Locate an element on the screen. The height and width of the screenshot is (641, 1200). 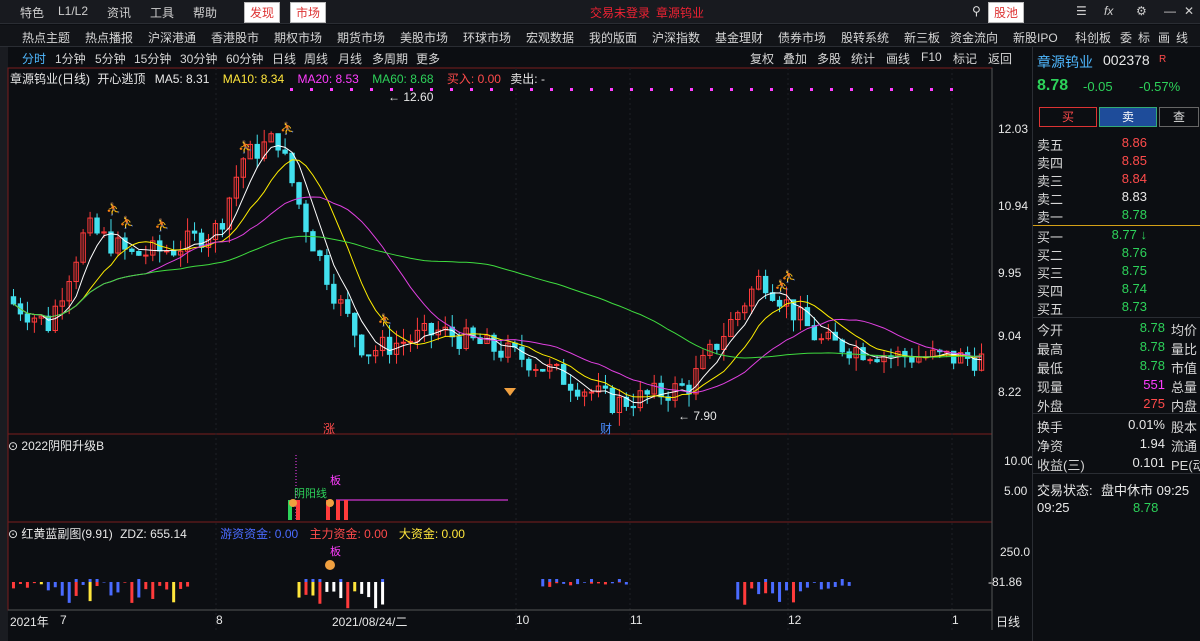
stat2-row-0: 换手 0.01% 股本 is located at coordinates (1118, 426).